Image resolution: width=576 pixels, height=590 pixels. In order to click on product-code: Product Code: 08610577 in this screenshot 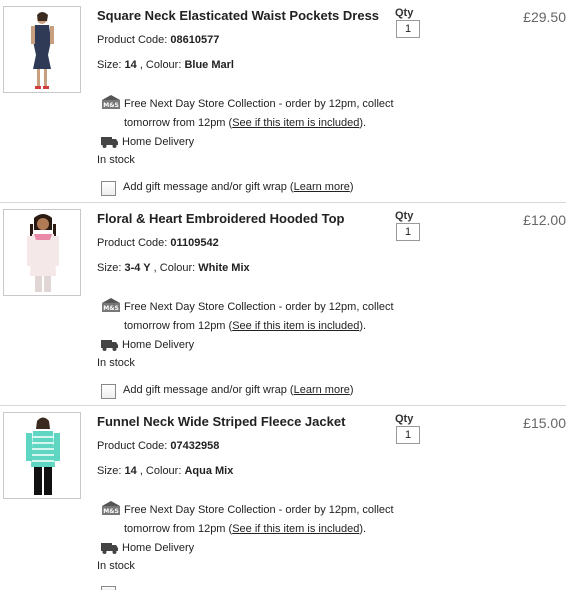, I will do `click(158, 40)`.